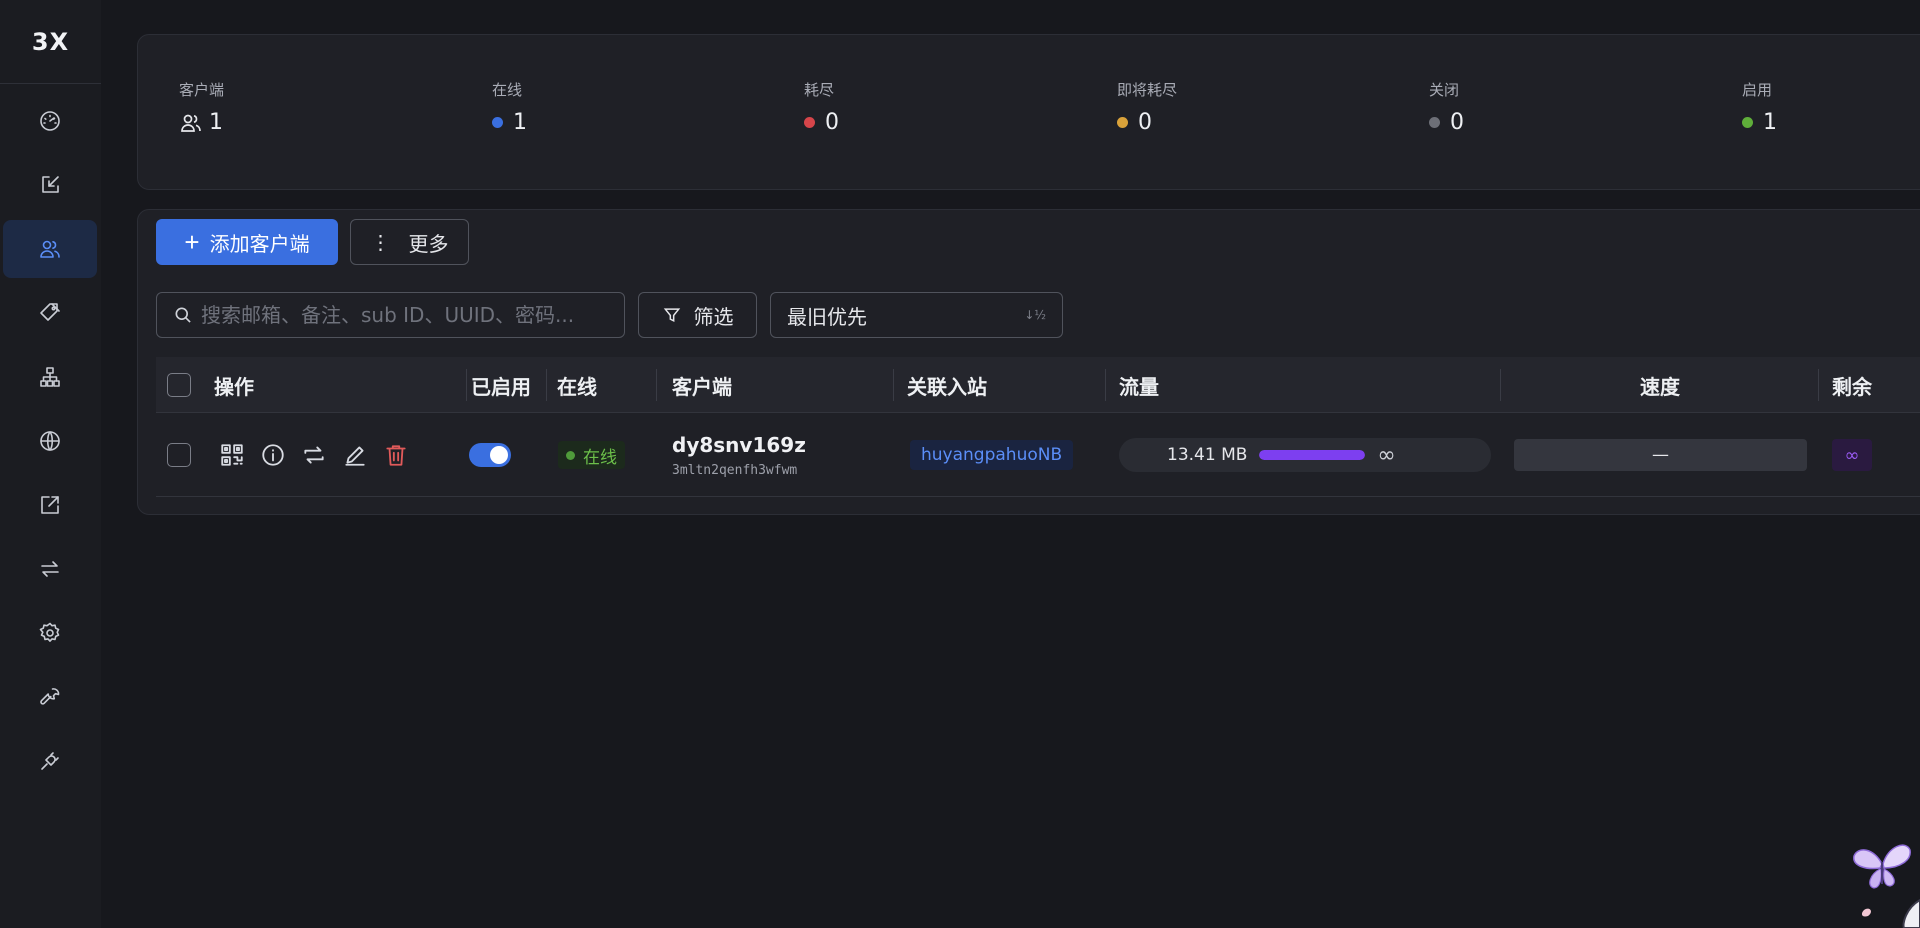 The height and width of the screenshot is (928, 1920). What do you see at coordinates (1757, 90) in the screenshot?
I see `stat-label: 启用` at bounding box center [1757, 90].